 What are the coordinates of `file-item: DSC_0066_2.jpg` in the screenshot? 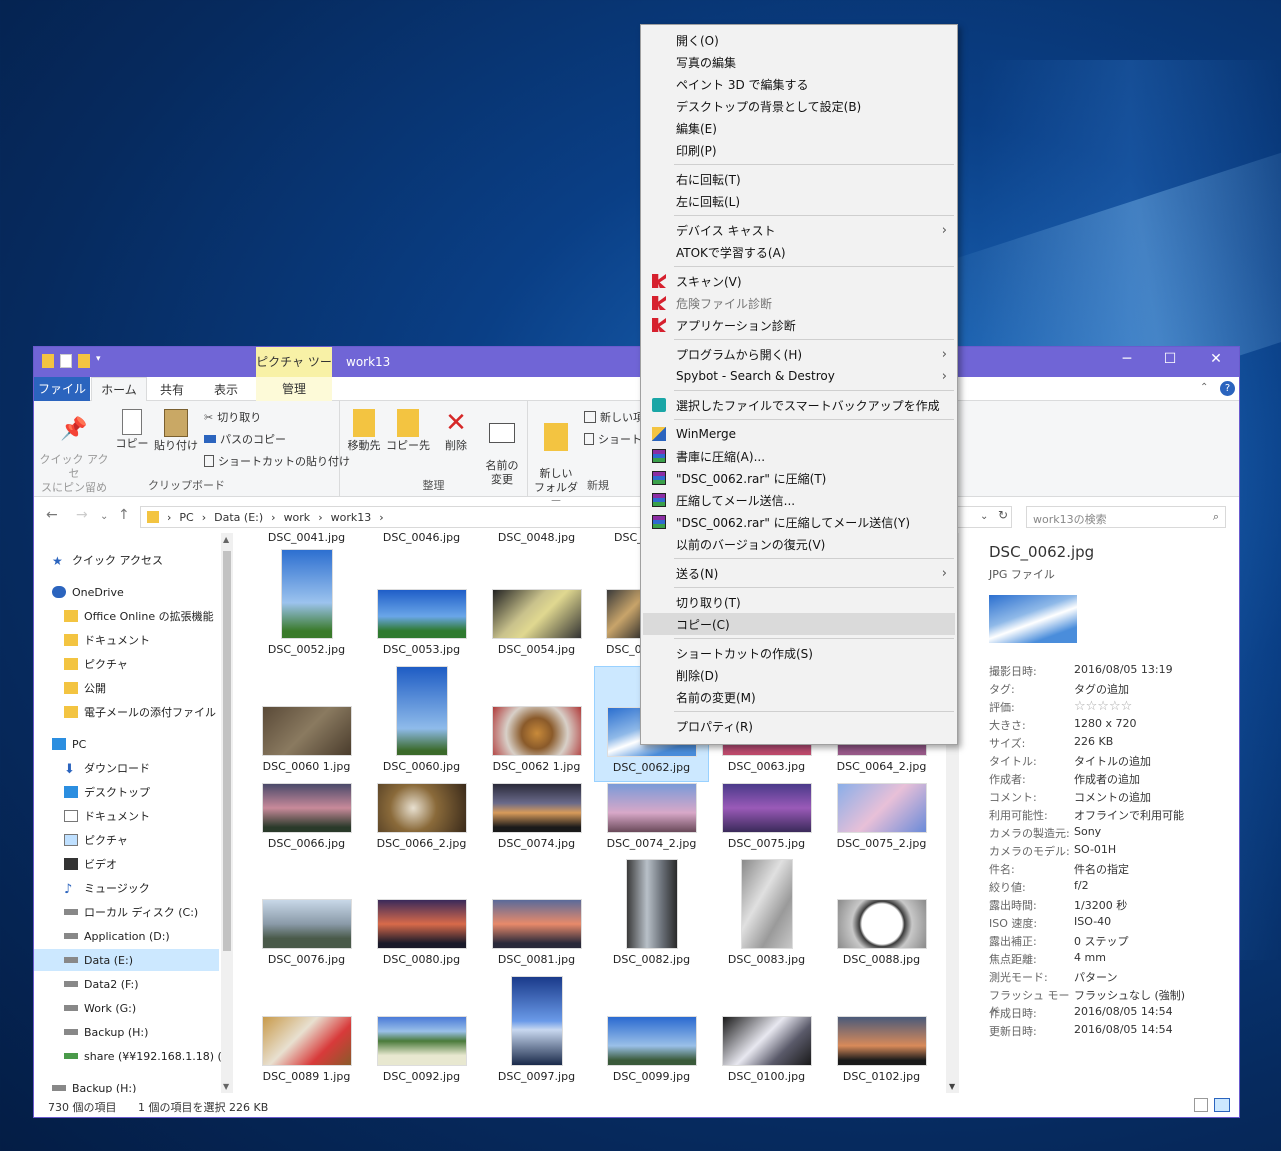 It's located at (421, 816).